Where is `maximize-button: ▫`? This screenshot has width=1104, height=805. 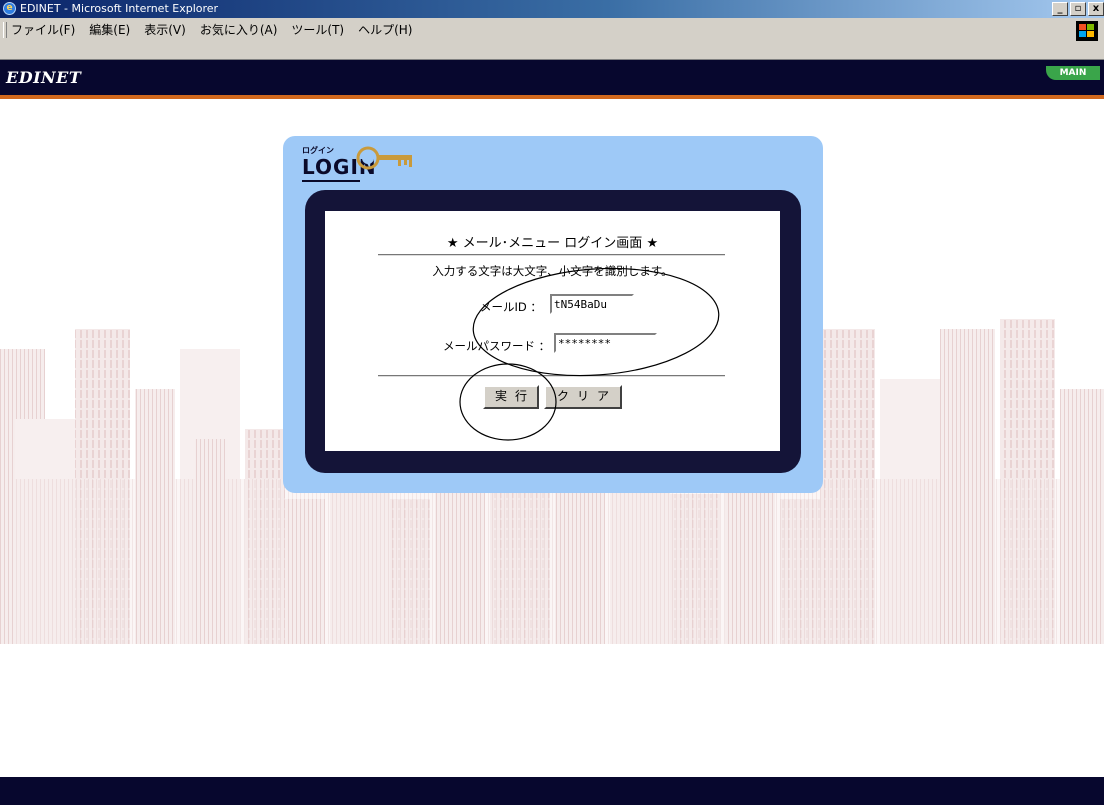
maximize-button: ▫ is located at coordinates (1078, 9).